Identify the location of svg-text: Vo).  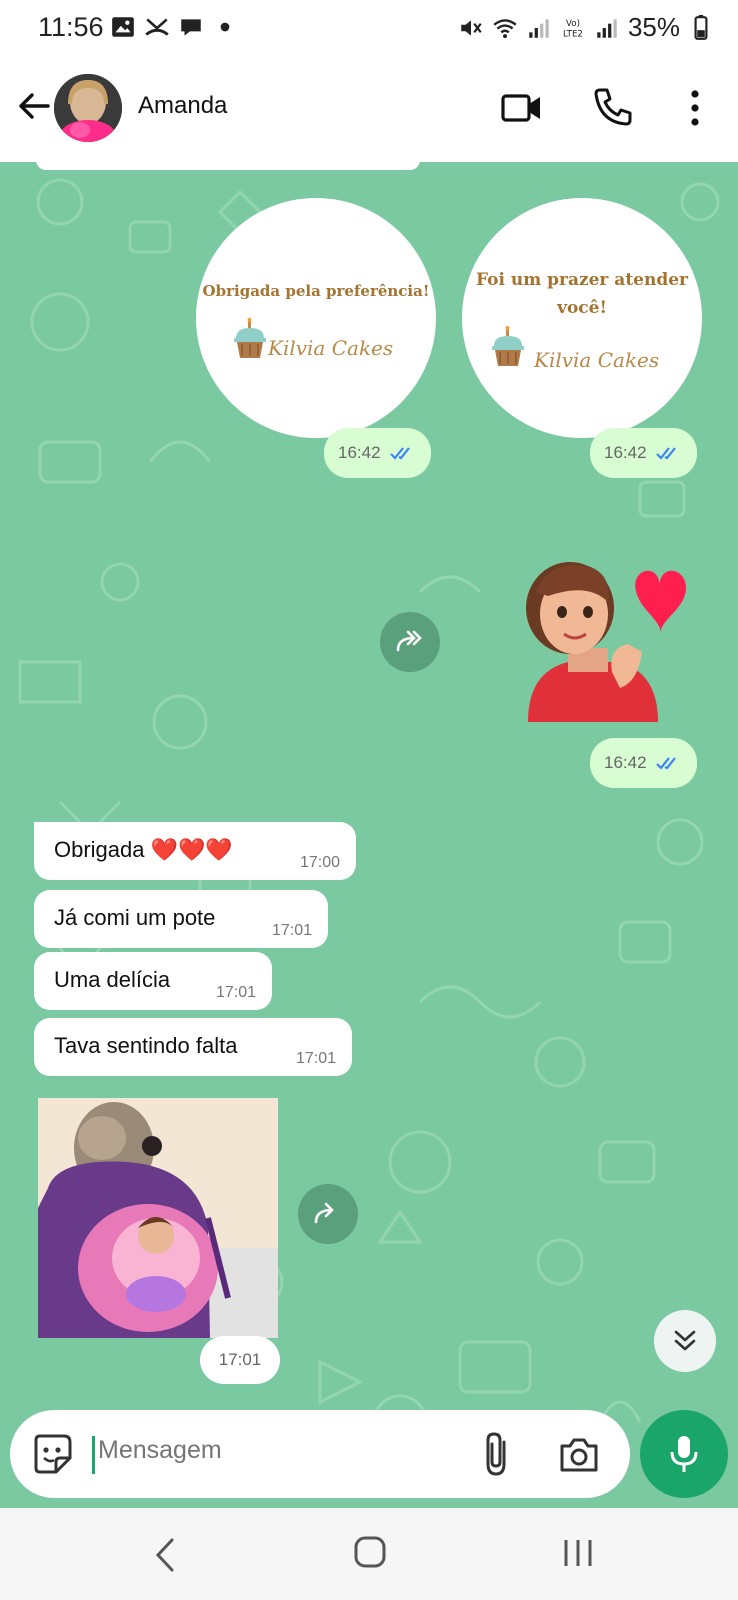
(573, 23).